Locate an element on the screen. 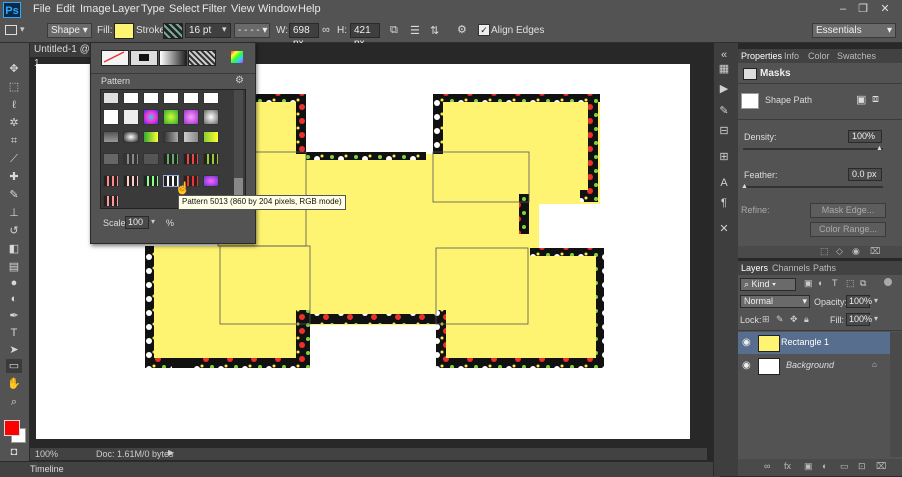 This screenshot has width=902, height=477. lock-transparent-icon: ⊞ is located at coordinates (766, 319).